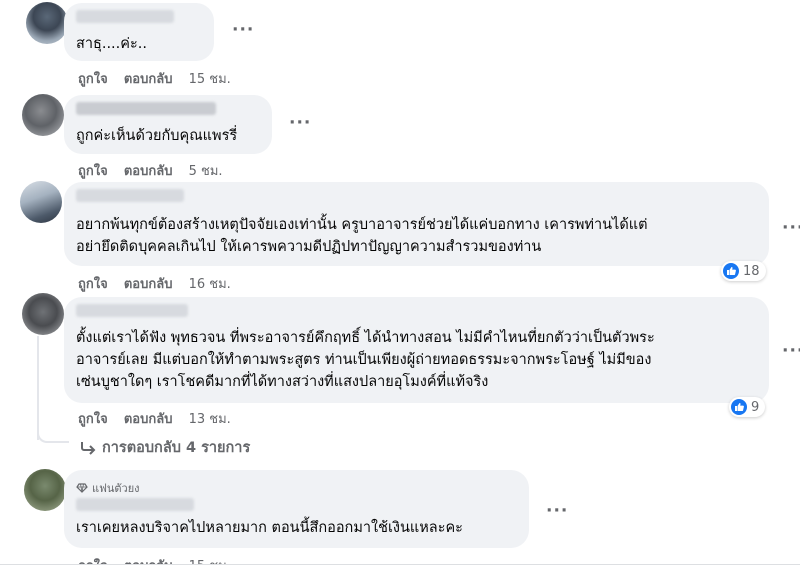  Describe the element at coordinates (751, 271) in the screenshot. I see `reaction-number: 18` at that location.